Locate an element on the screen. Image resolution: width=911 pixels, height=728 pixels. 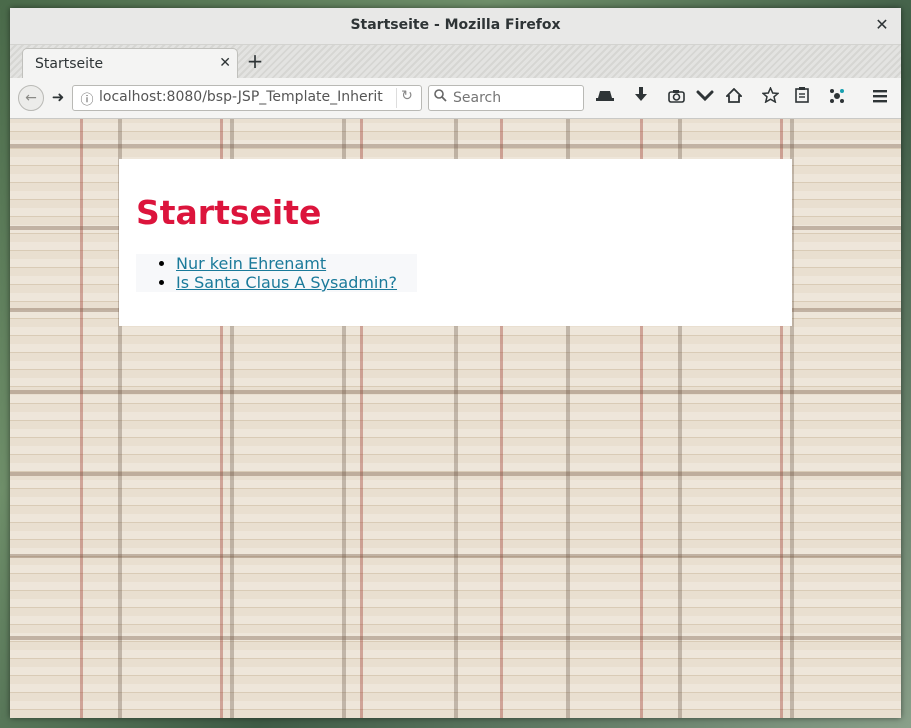
forward-button: ➜ is located at coordinates (58, 97).